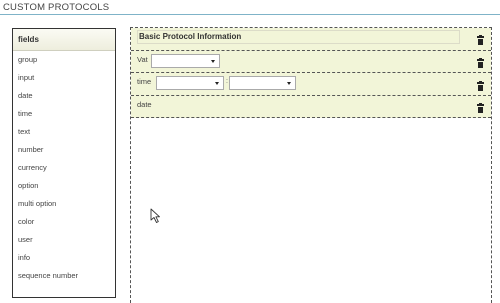 The height and width of the screenshot is (303, 500). Describe the element at coordinates (142, 59) in the screenshot. I see `field-label: Vat` at that location.